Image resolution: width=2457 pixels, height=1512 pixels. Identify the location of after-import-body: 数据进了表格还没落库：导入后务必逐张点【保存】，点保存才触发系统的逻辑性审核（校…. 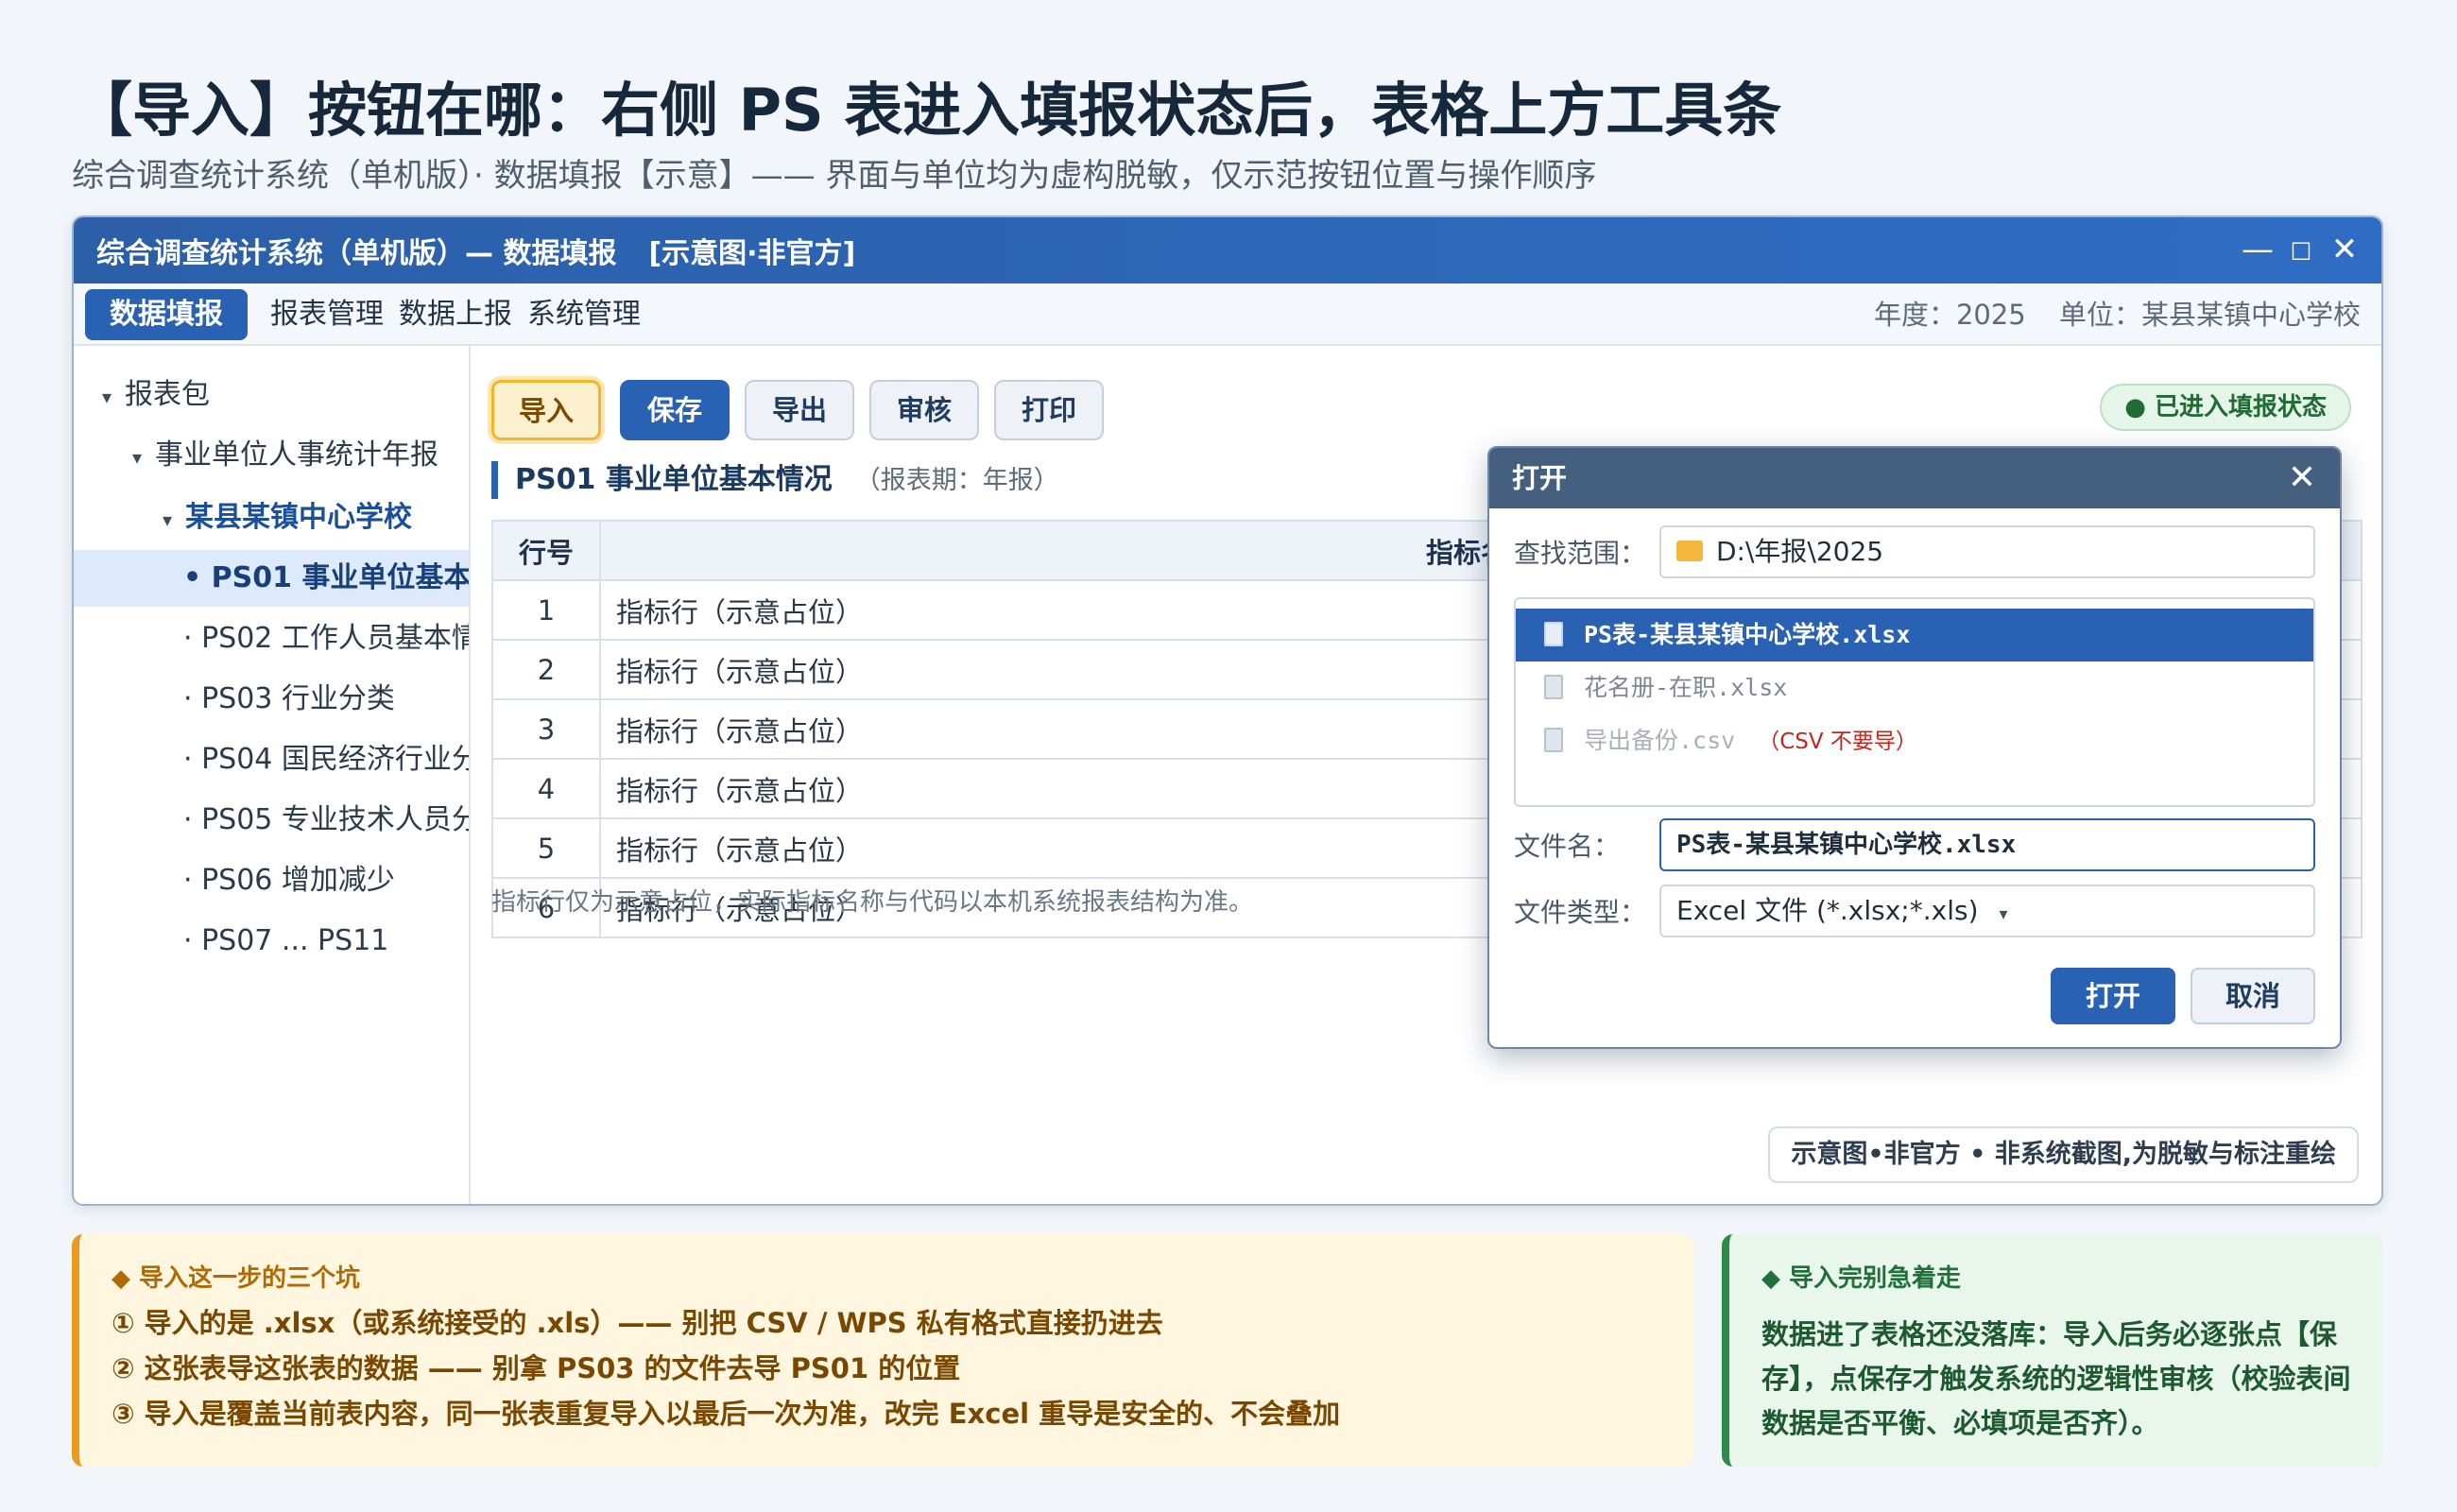
(2056, 1378).